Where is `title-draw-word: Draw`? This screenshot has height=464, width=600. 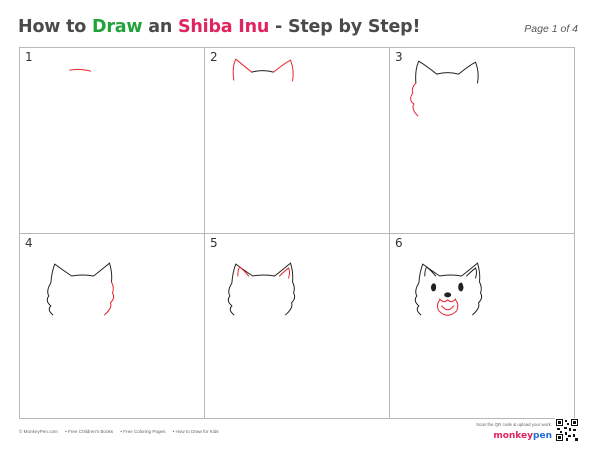 title-draw-word: Draw is located at coordinates (117, 27).